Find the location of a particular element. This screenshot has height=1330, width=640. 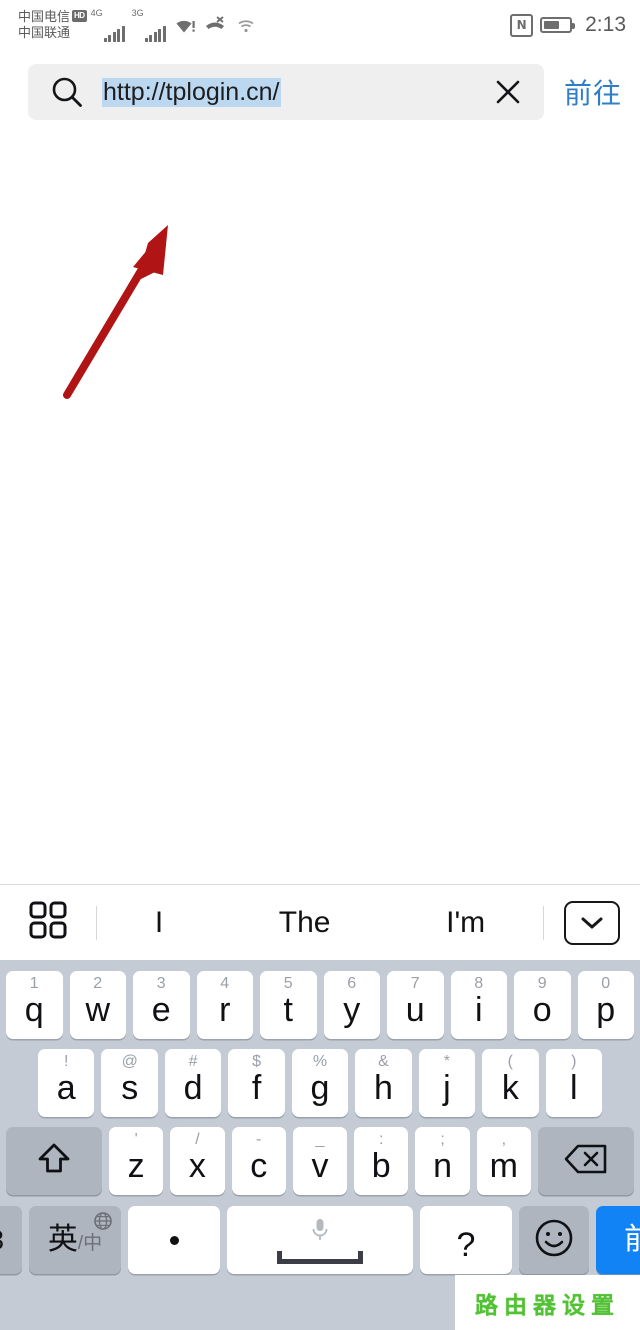

keyboard-row-4: ?123 英/中 is located at coordinates (320, 1240).